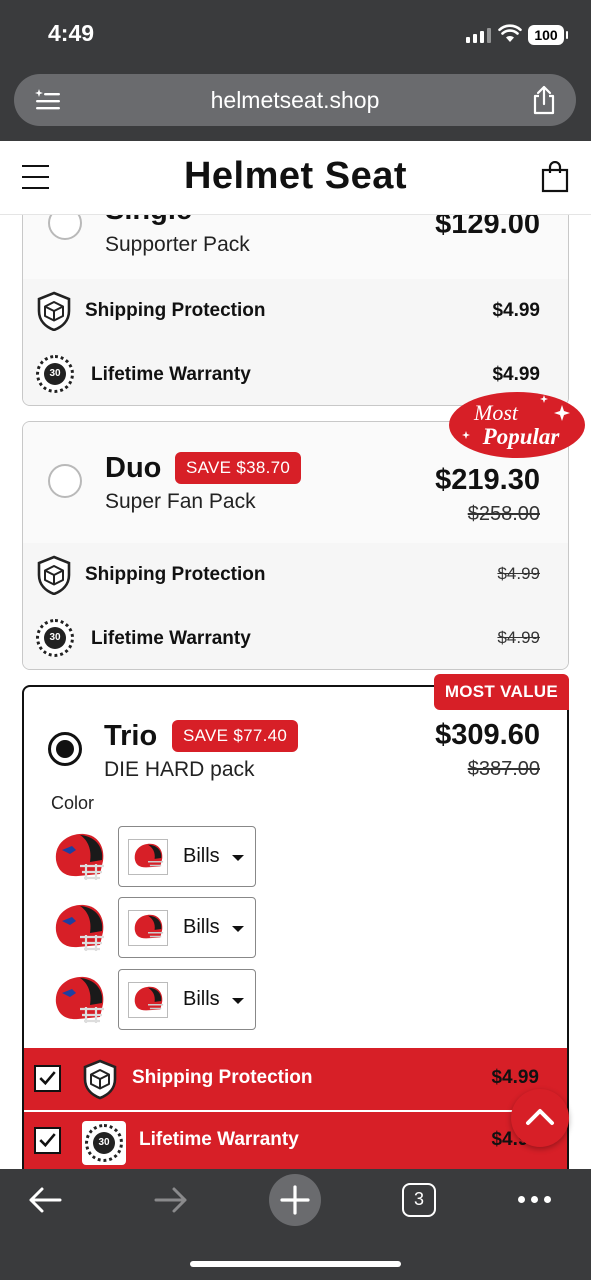 This screenshot has height=1280, width=591. Describe the element at coordinates (133, 468) in the screenshot. I see `option-name: Duo` at that location.